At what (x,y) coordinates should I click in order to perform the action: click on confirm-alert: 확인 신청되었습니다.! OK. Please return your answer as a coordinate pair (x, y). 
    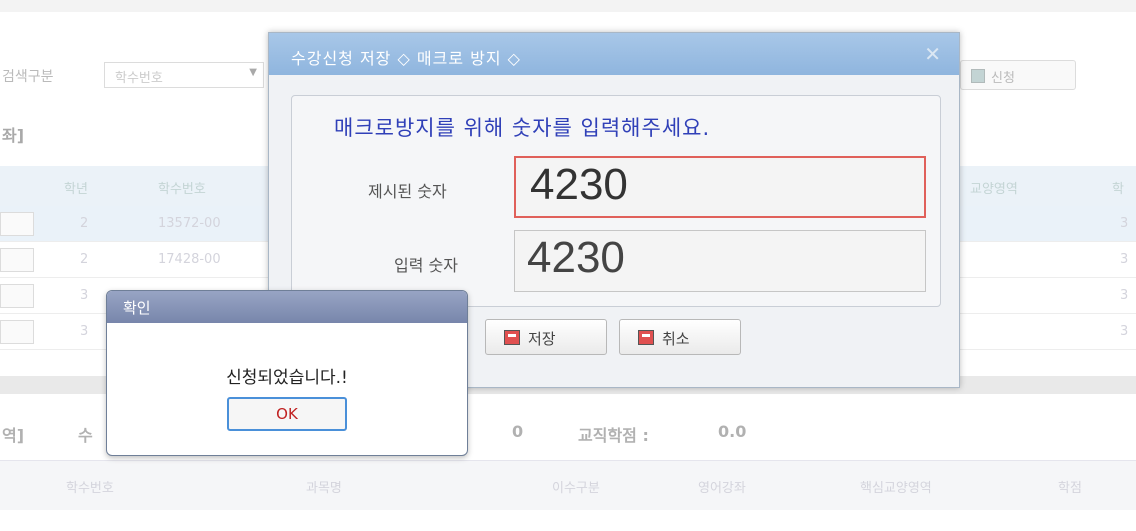
    Looking at the image, I should click on (287, 373).